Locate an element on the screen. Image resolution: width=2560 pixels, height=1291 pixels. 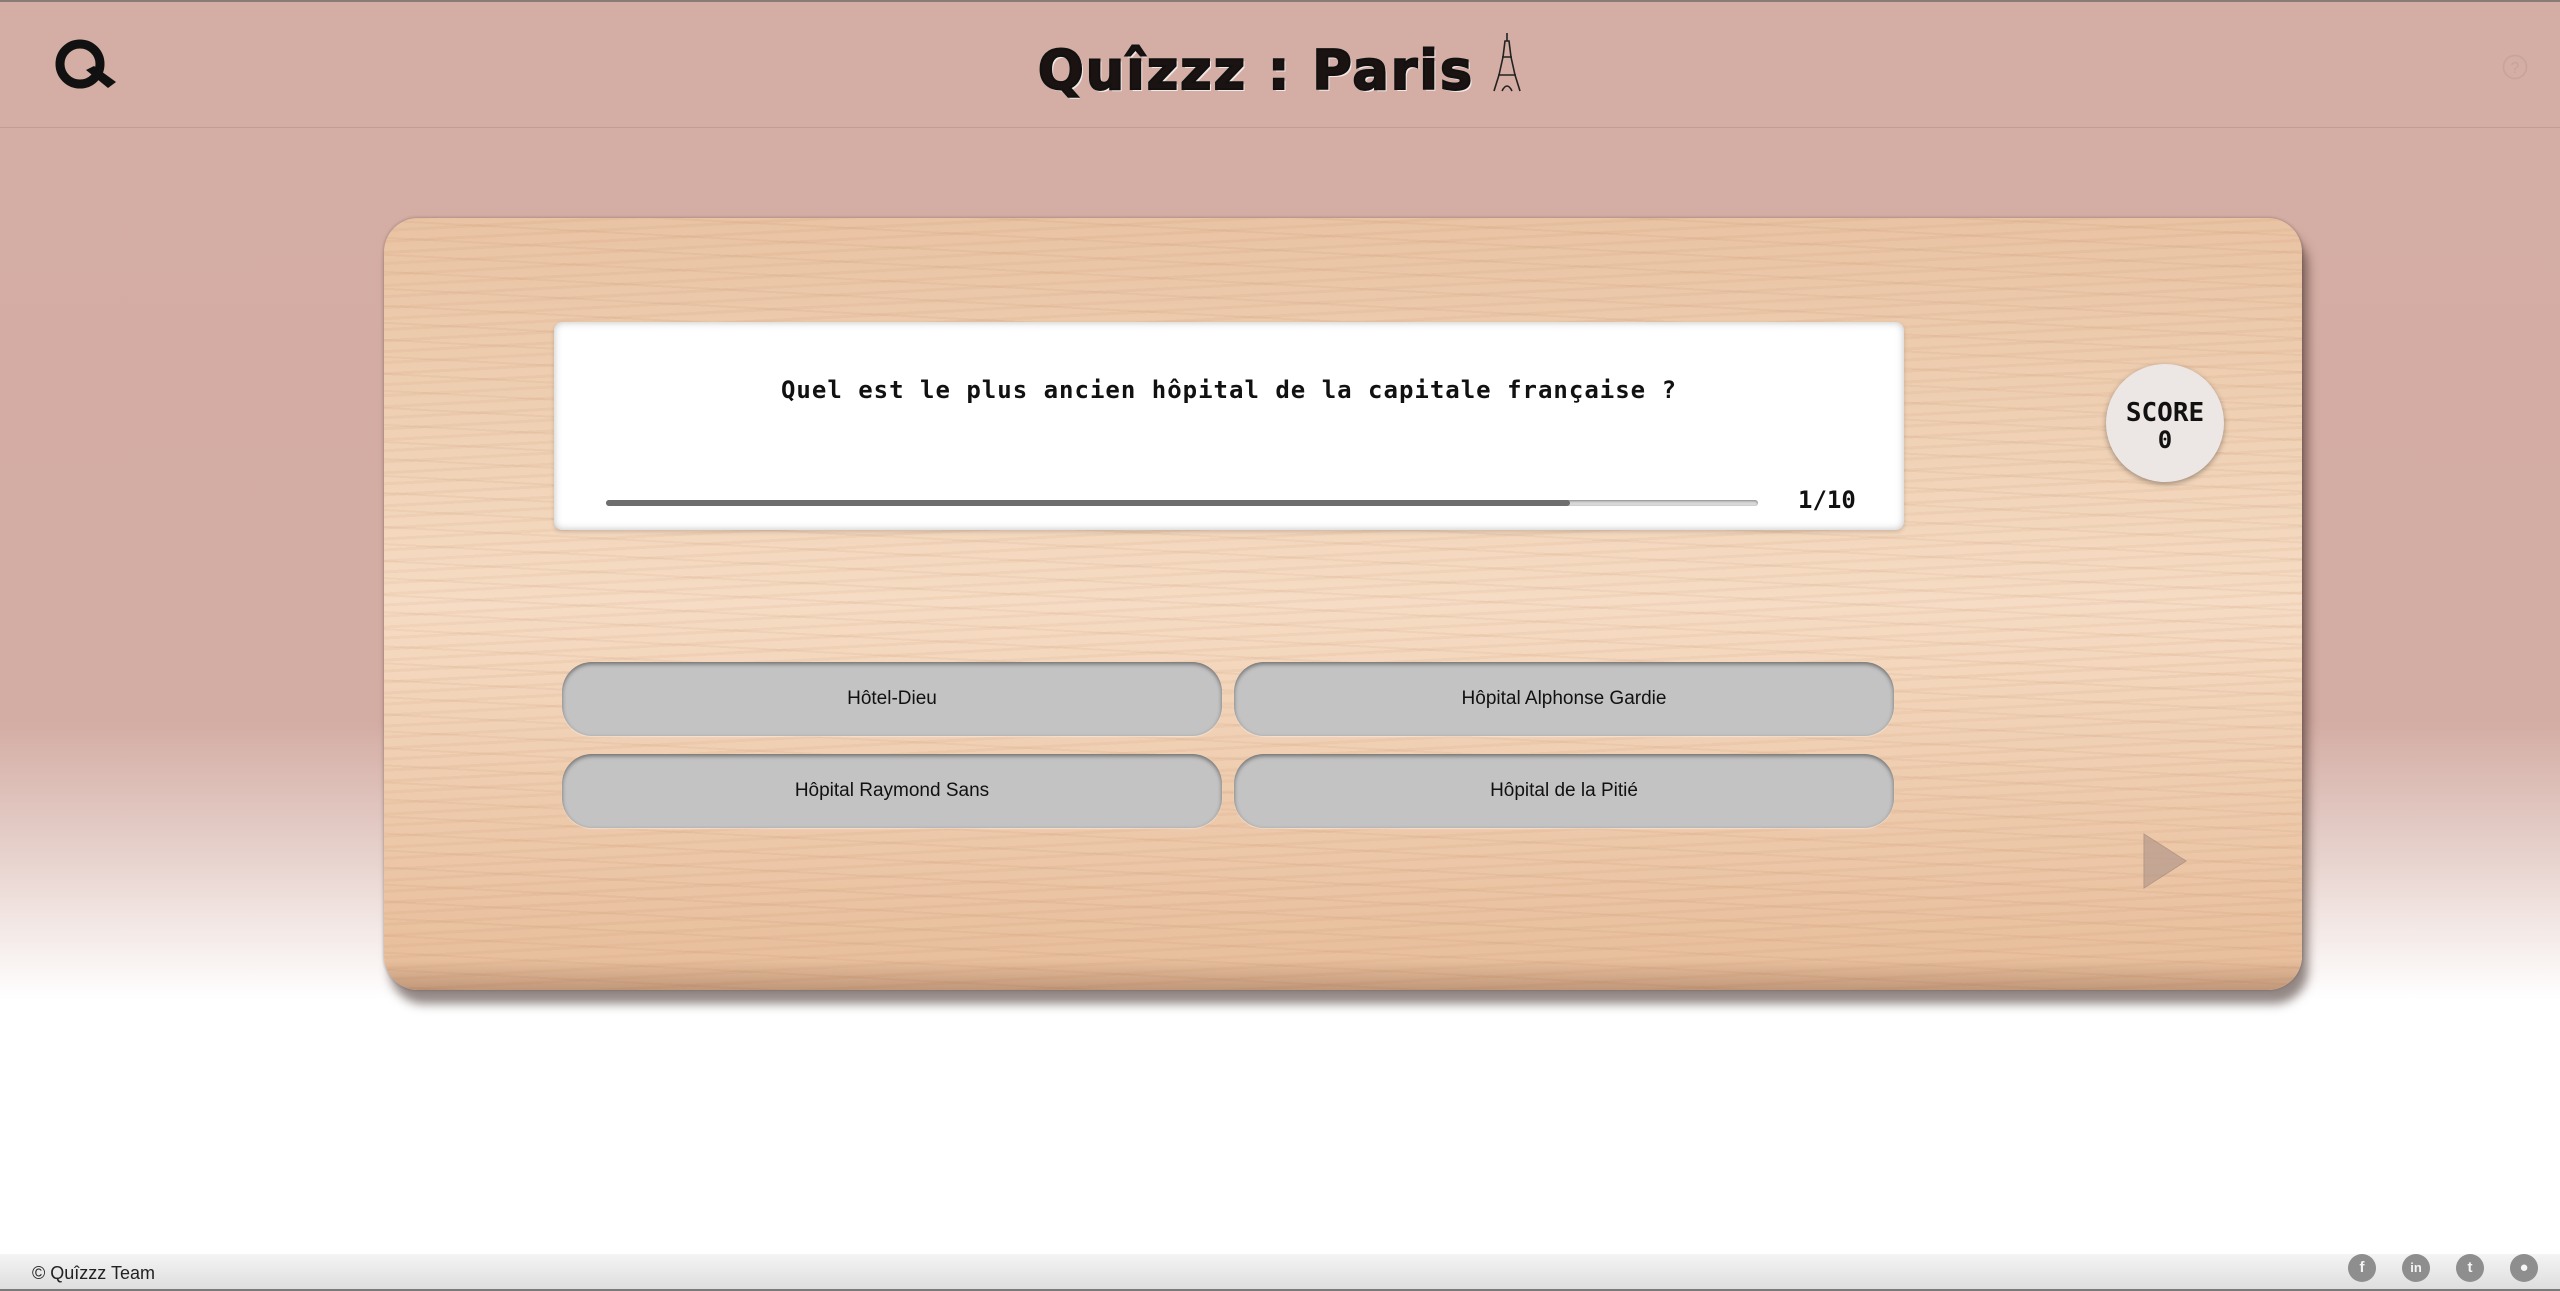
answer-button-2: Hôpital Alphonse Gardie is located at coordinates (1564, 699).